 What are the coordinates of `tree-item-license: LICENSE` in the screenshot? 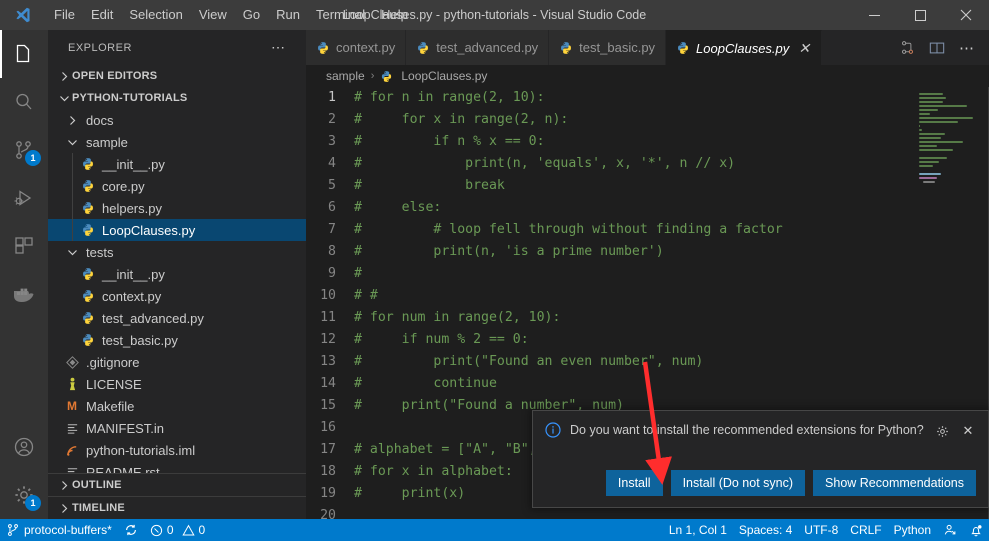 It's located at (177, 384).